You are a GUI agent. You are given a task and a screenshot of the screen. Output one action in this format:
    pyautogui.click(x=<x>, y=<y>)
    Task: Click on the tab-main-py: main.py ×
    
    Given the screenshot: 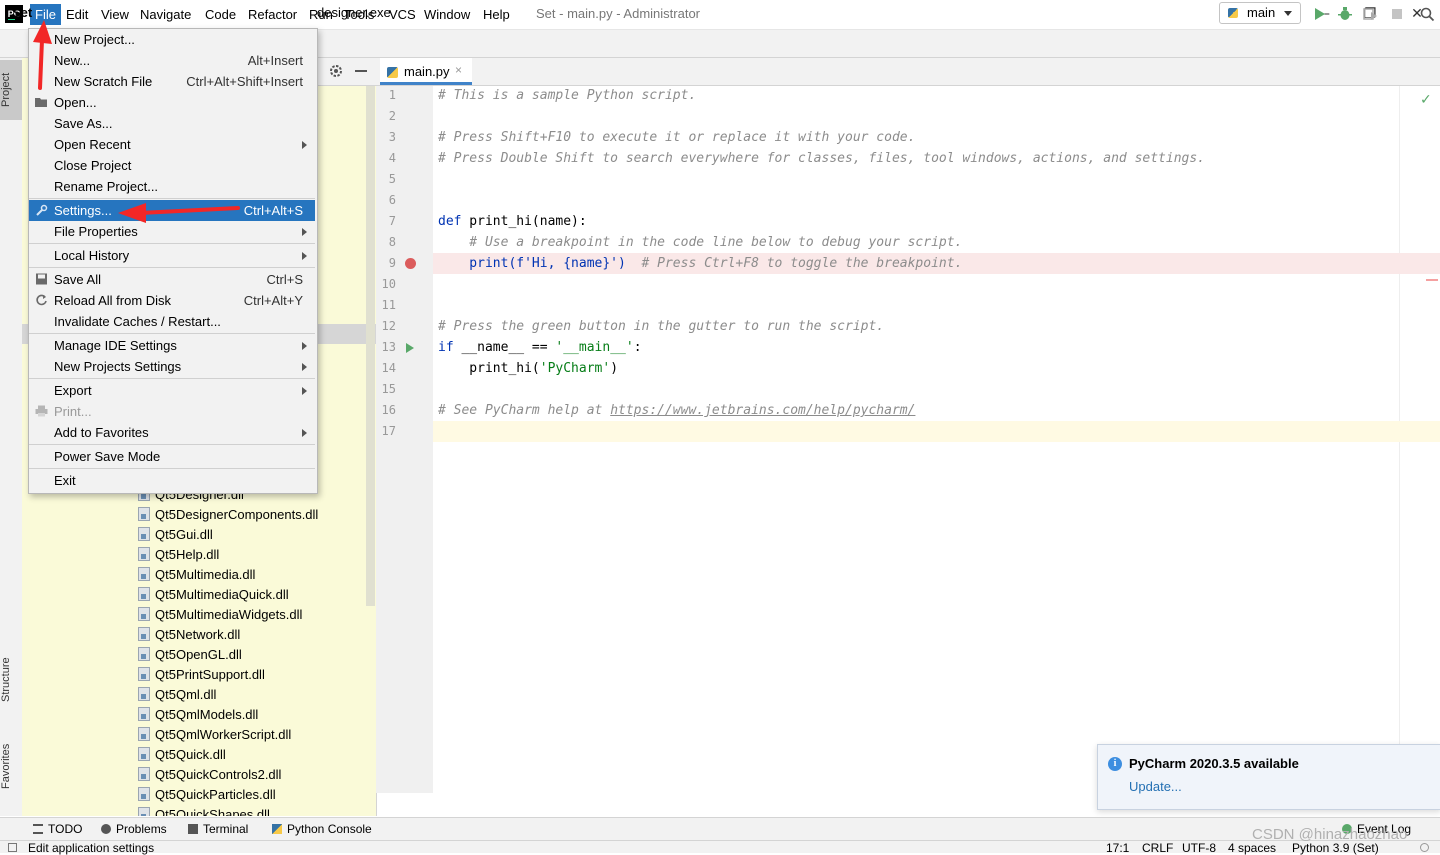 What is the action you would take?
    pyautogui.click(x=426, y=71)
    